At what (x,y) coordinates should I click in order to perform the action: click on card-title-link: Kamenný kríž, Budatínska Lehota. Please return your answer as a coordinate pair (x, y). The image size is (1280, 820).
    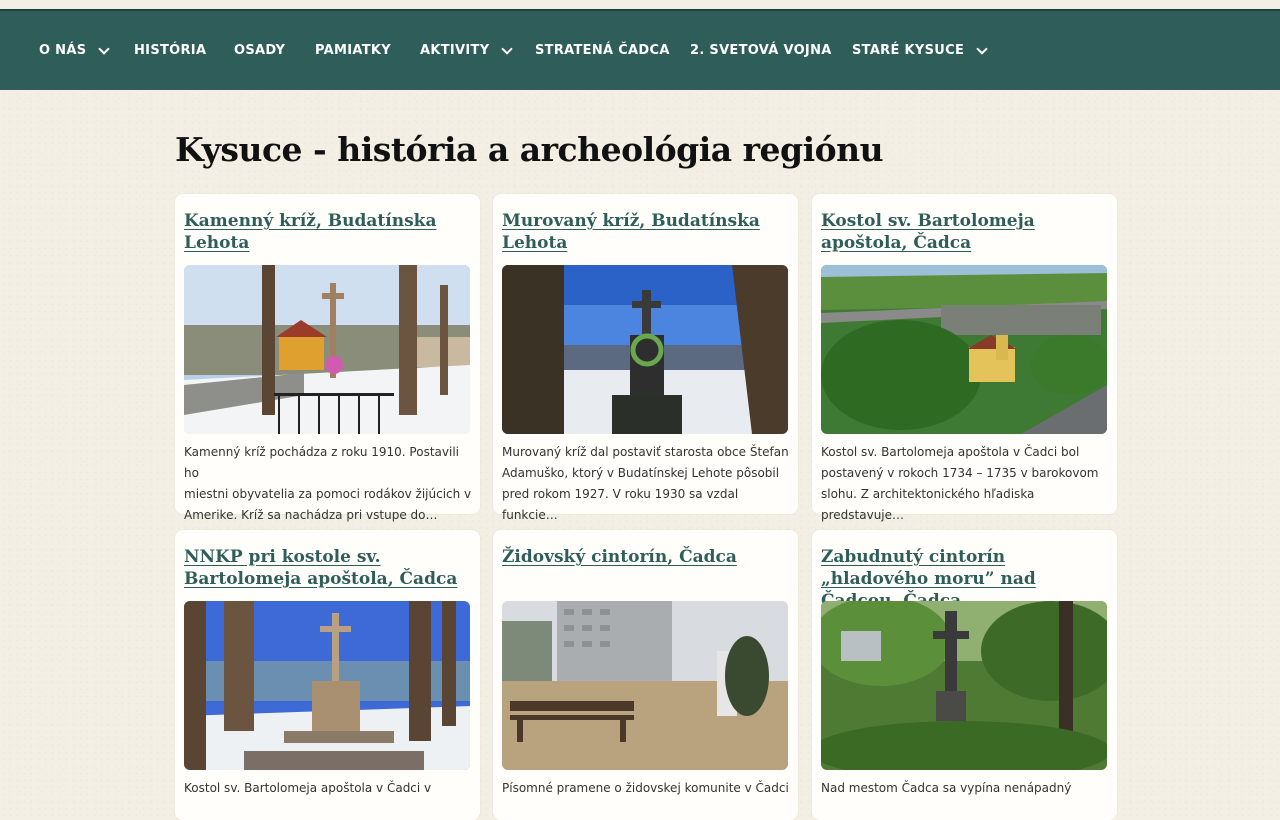
    Looking at the image, I should click on (329, 232).